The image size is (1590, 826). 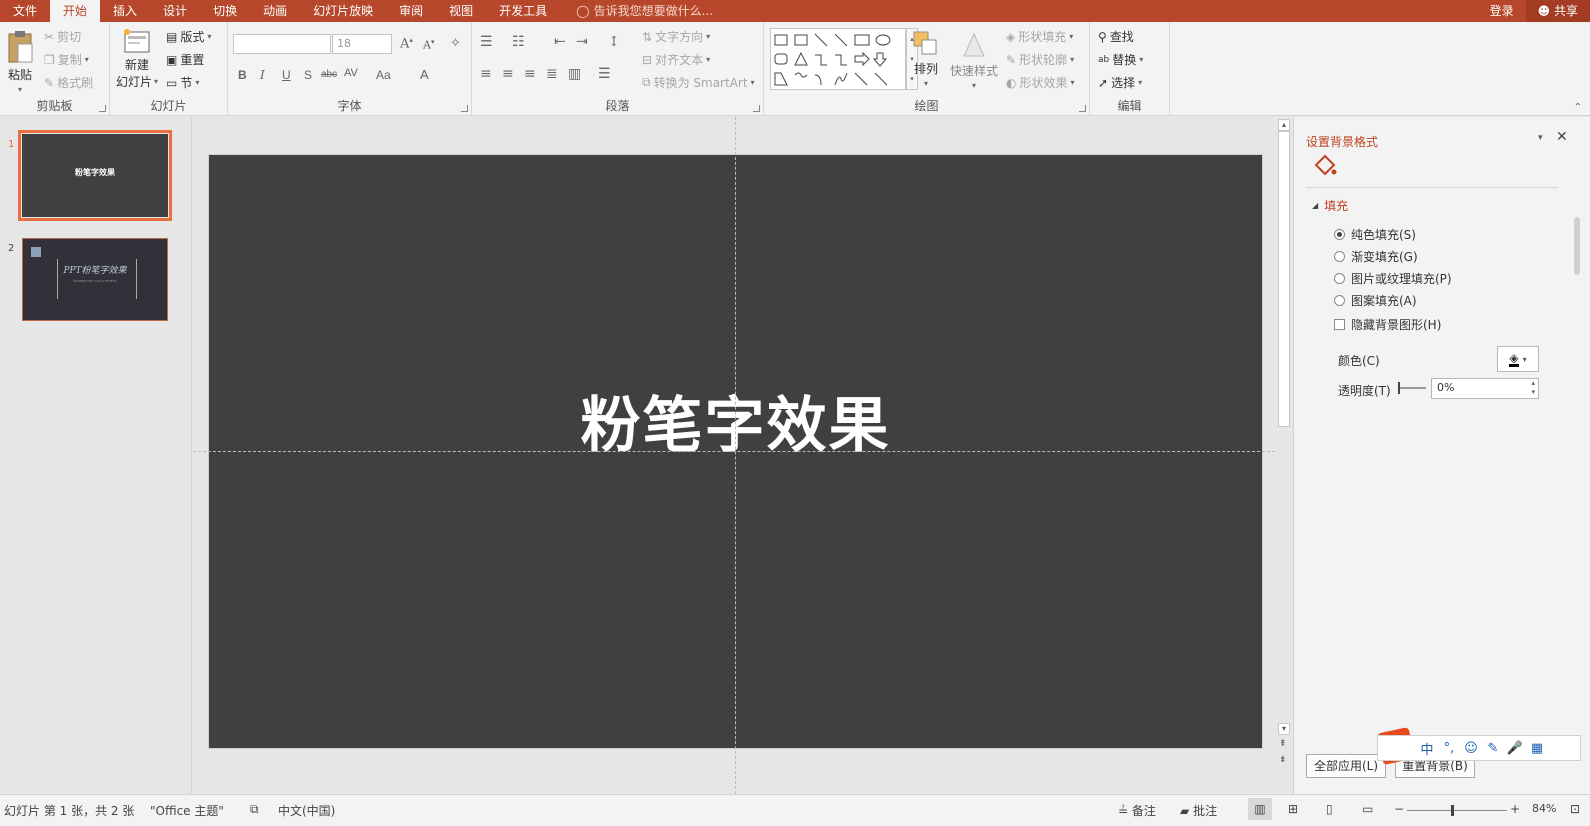 I want to click on cut-button: ✂ 剪切, so click(x=62, y=36).